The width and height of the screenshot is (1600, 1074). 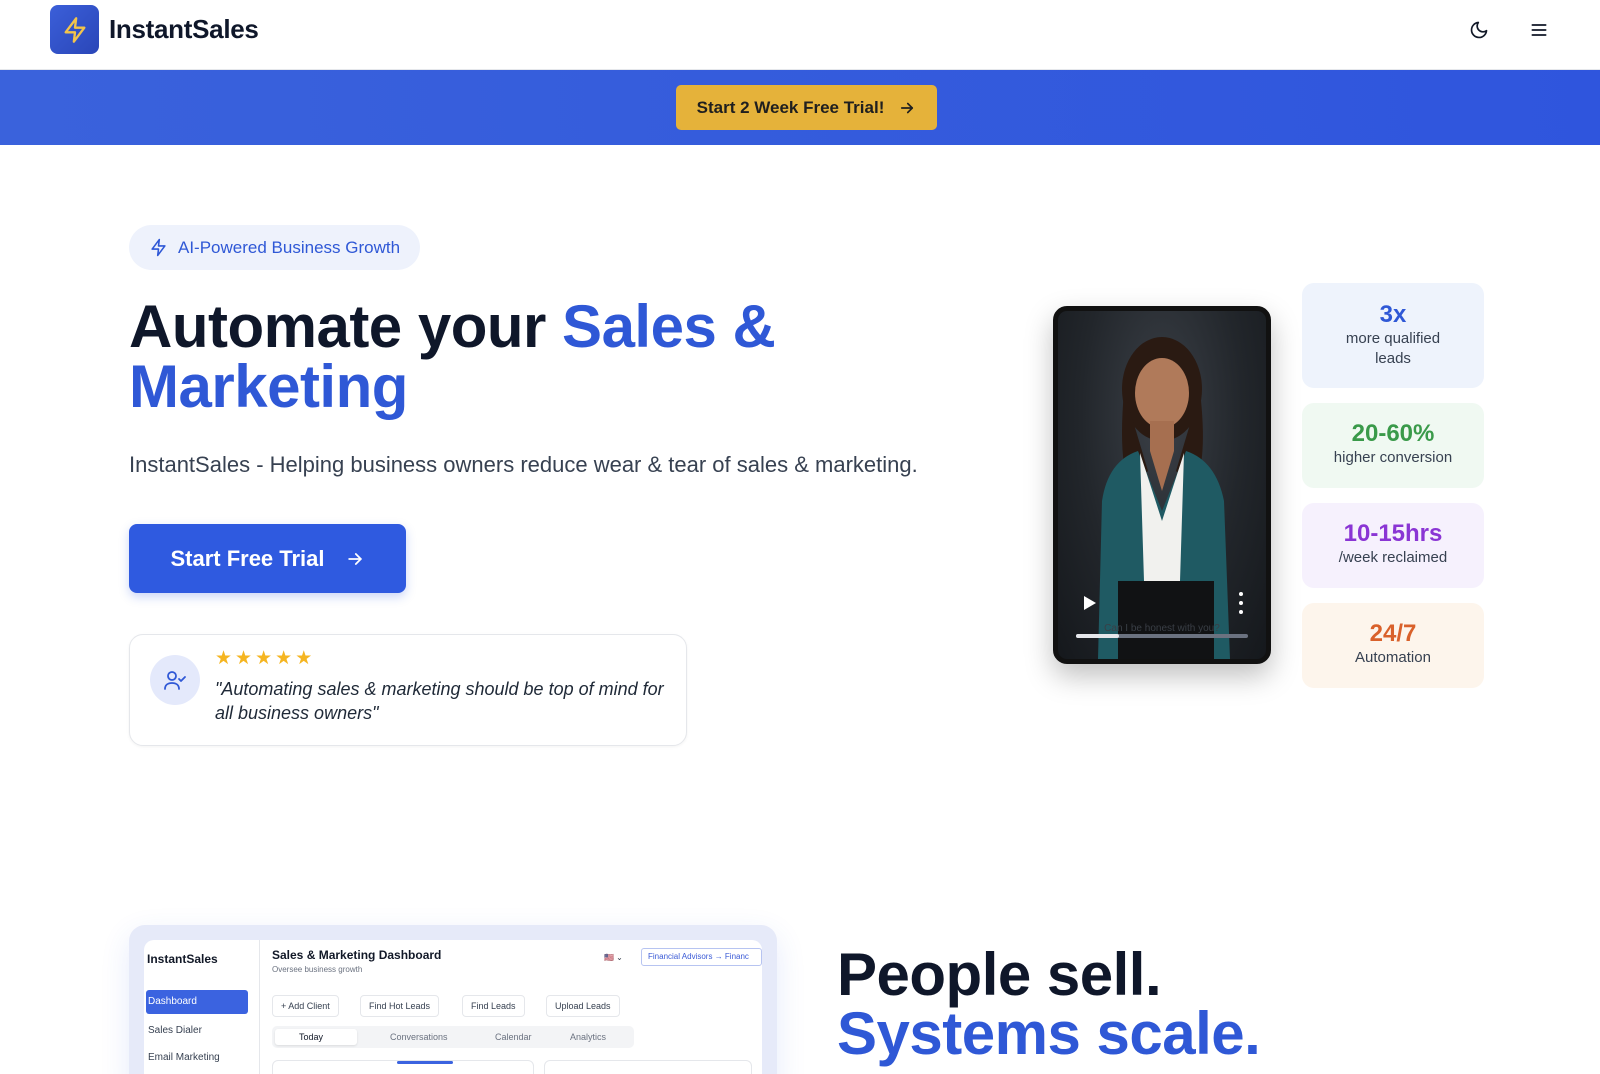 What do you see at coordinates (357, 955) in the screenshot?
I see `dashboard-title: Sales & Marketing Dashboard` at bounding box center [357, 955].